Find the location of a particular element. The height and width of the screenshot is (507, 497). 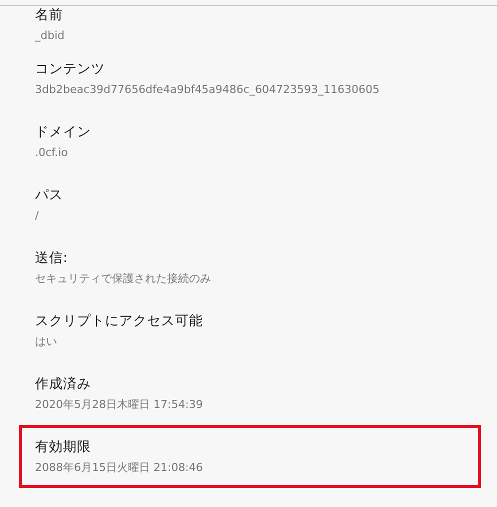

property-label: スクリプトにアクセス可能 is located at coordinates (119, 321).